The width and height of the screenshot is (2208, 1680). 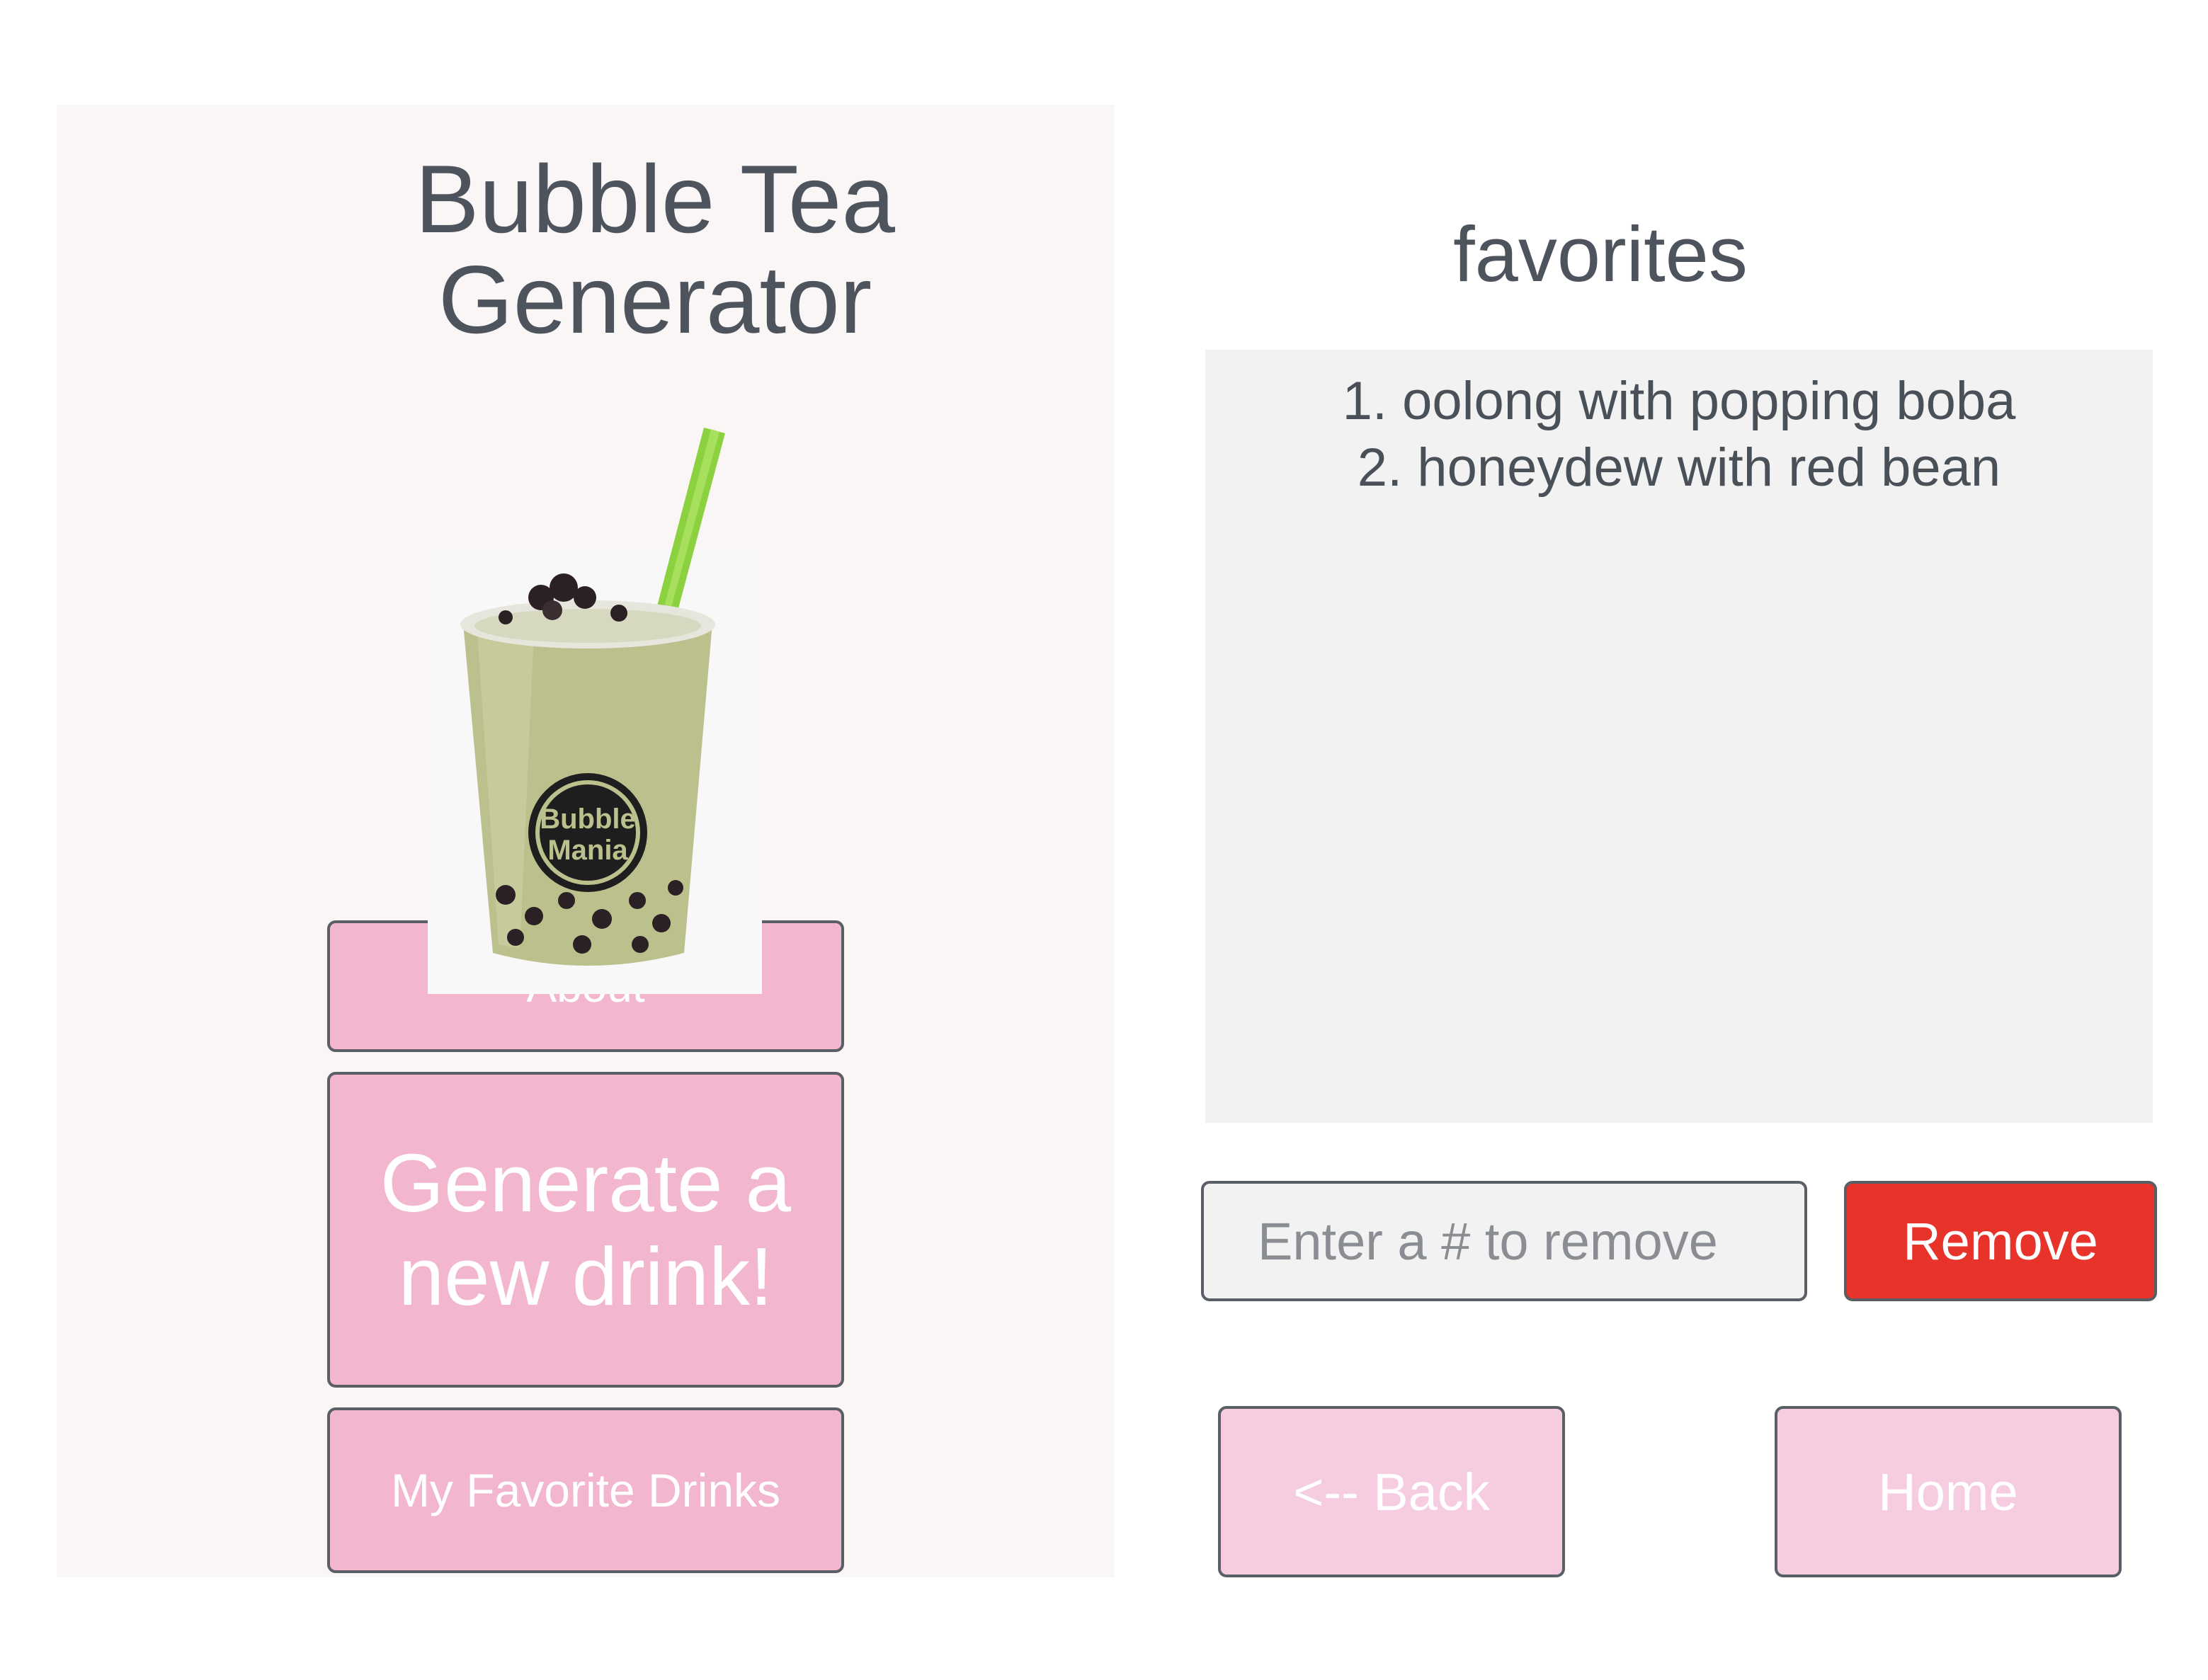 I want to click on cup-logo-text-2: Mania, so click(x=588, y=851).